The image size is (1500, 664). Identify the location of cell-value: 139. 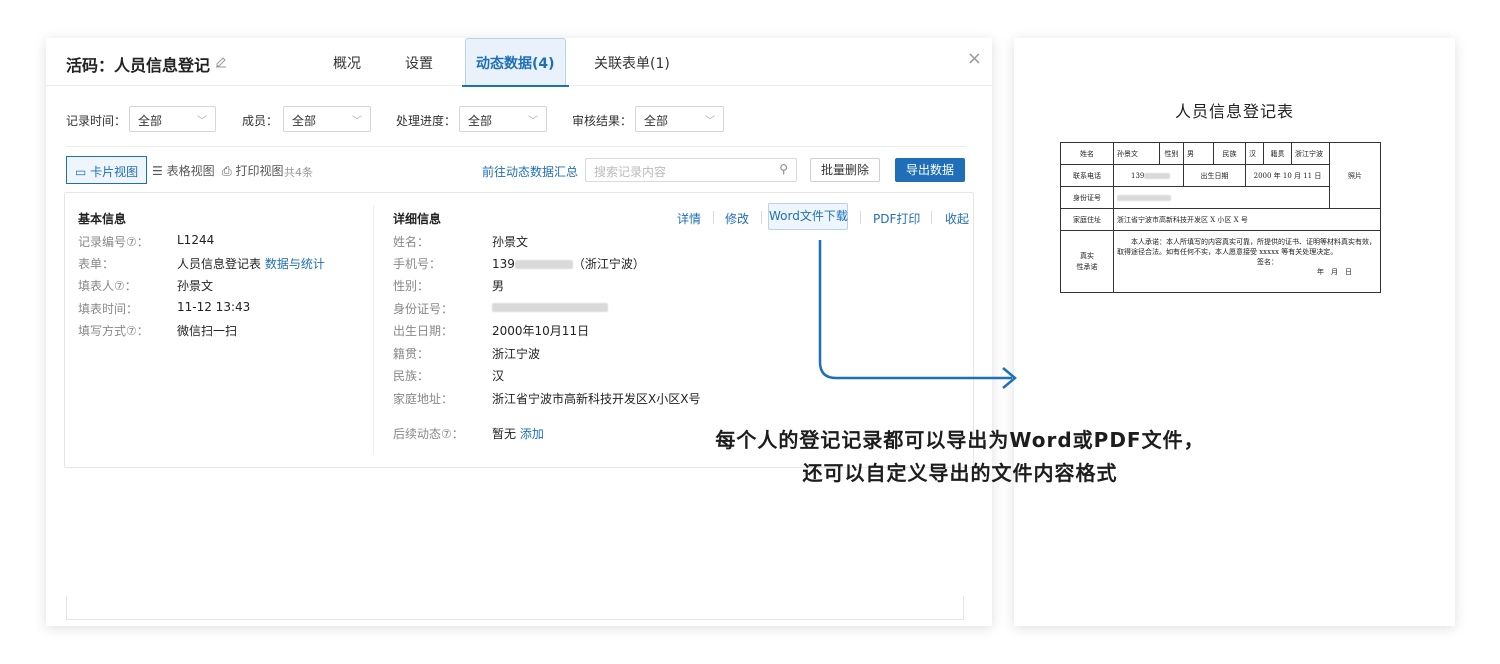
(1148, 175).